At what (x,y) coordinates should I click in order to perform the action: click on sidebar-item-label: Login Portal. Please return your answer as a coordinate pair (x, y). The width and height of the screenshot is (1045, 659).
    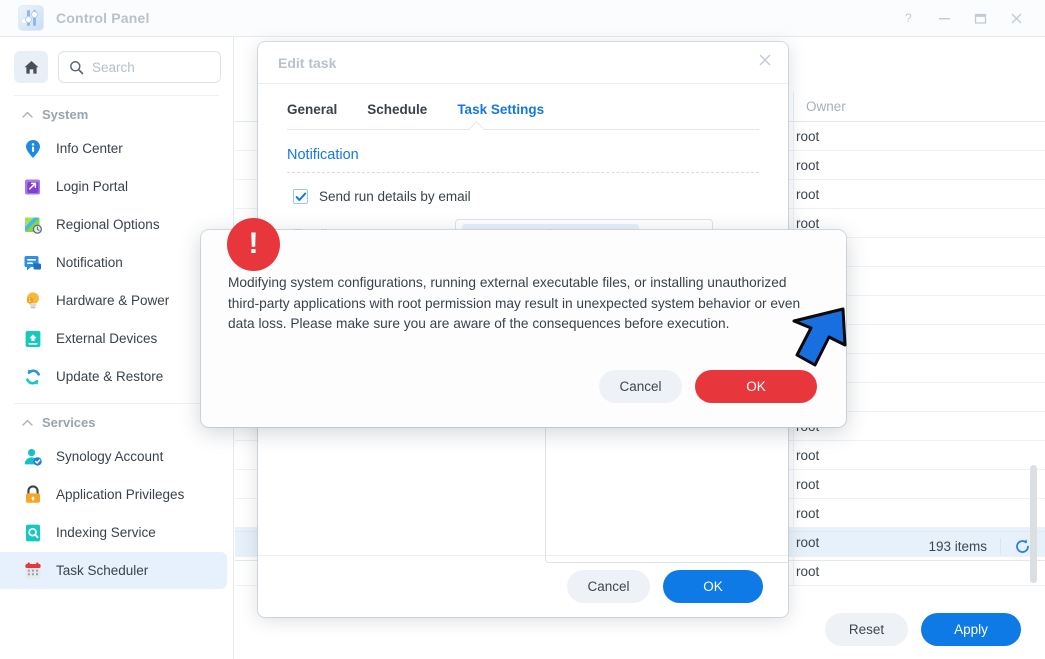
    Looking at the image, I should click on (92, 186).